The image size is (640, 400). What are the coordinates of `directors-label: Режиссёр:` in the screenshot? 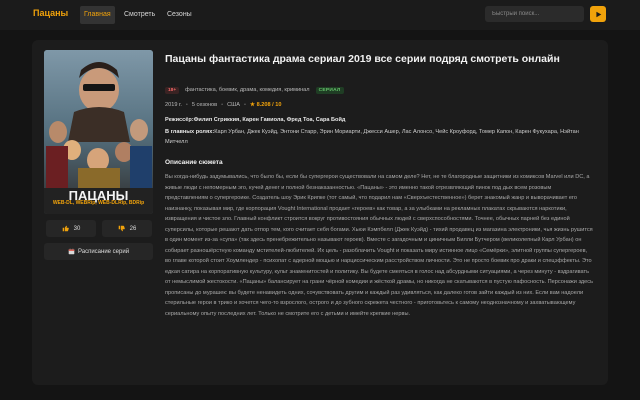 It's located at (179, 120).